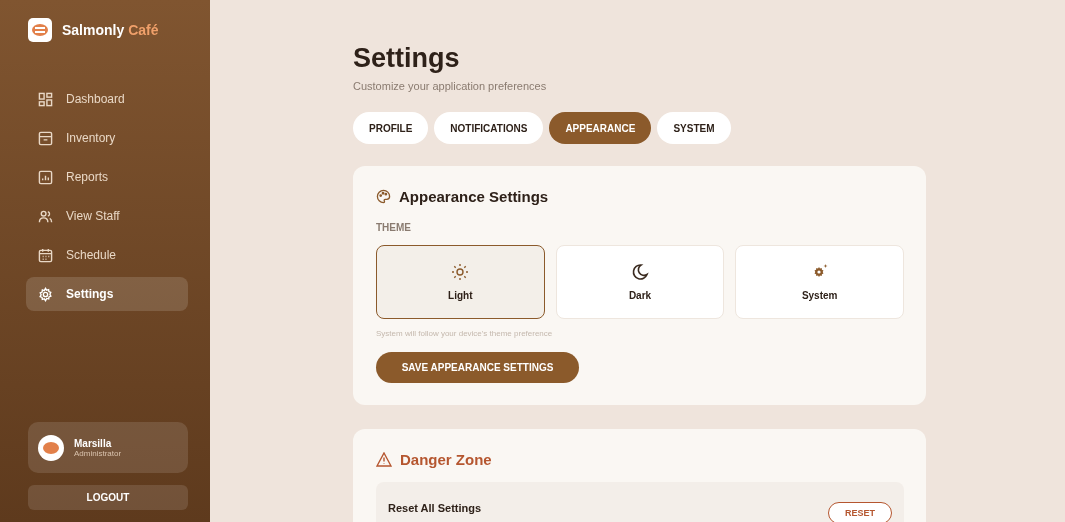  Describe the element at coordinates (391, 128) in the screenshot. I see `tab: PROFILE` at that location.